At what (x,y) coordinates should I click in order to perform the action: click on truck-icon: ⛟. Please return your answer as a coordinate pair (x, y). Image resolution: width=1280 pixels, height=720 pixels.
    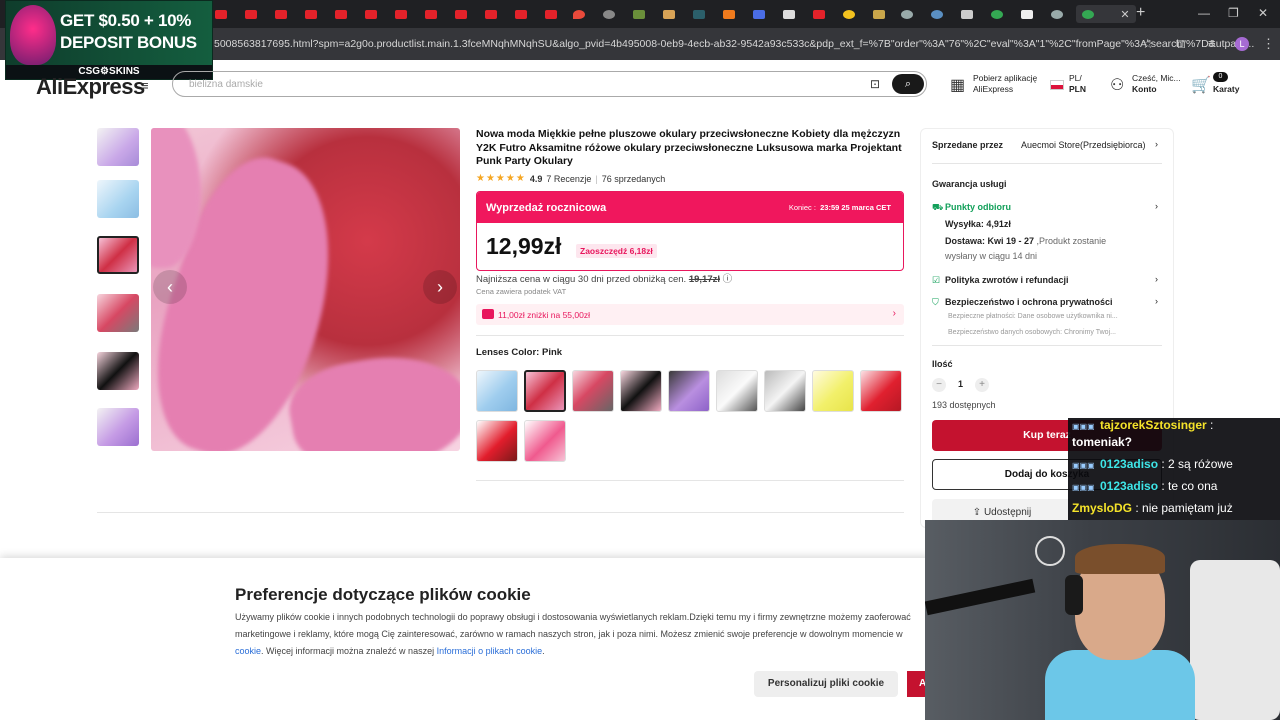
    Looking at the image, I should click on (938, 207).